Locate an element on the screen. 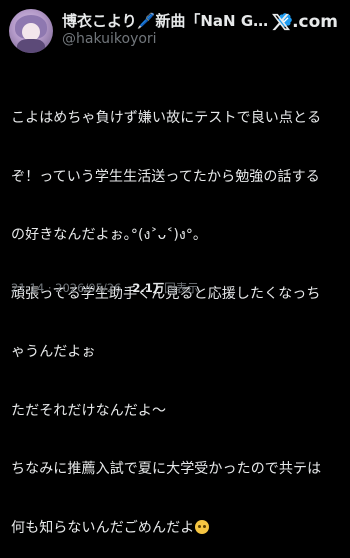 The image size is (350, 558). pleading-face-emoji-icon is located at coordinates (202, 526).